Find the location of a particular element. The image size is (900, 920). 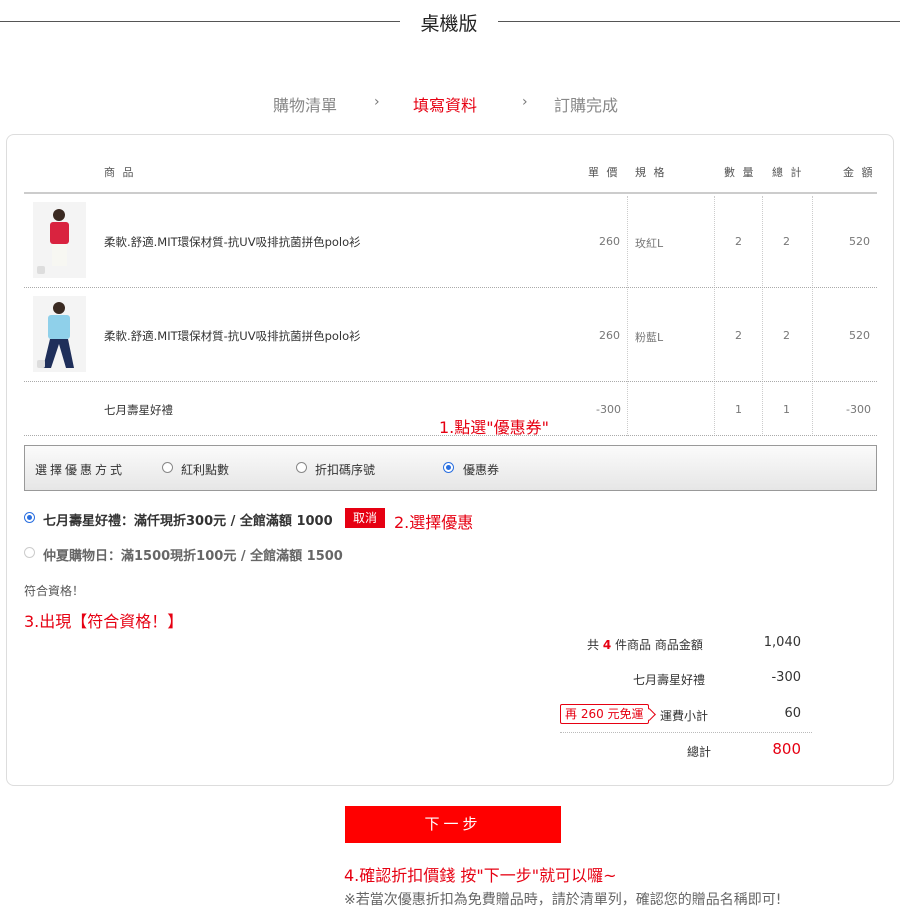

coupon-discount-label: 七月壽星好禮 is located at coordinates (669, 680).